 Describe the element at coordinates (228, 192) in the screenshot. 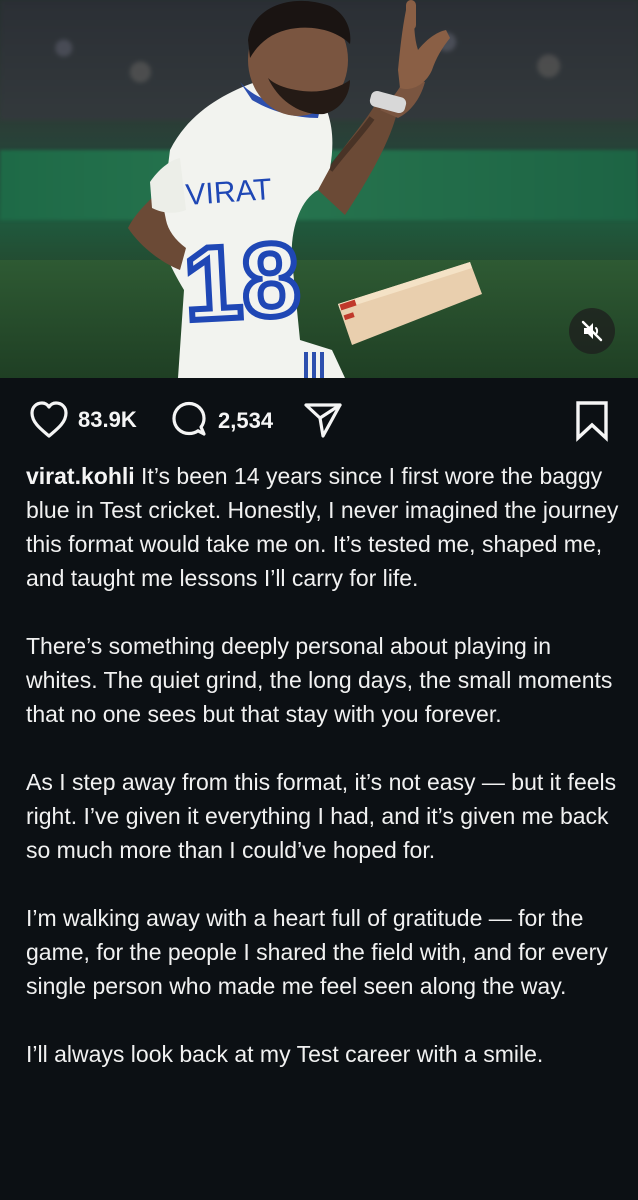

I see `jersey-name: VIRAT` at that location.